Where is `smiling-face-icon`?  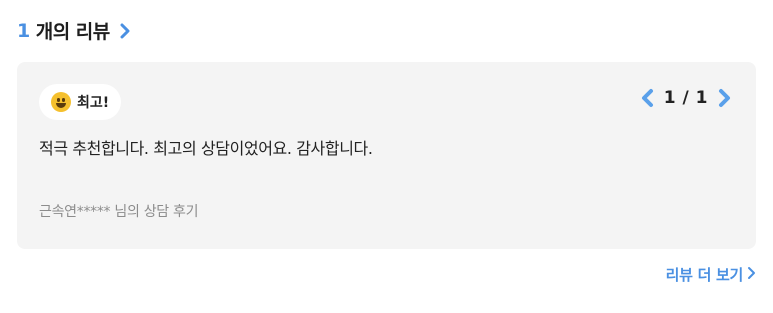
smiling-face-icon is located at coordinates (61, 102).